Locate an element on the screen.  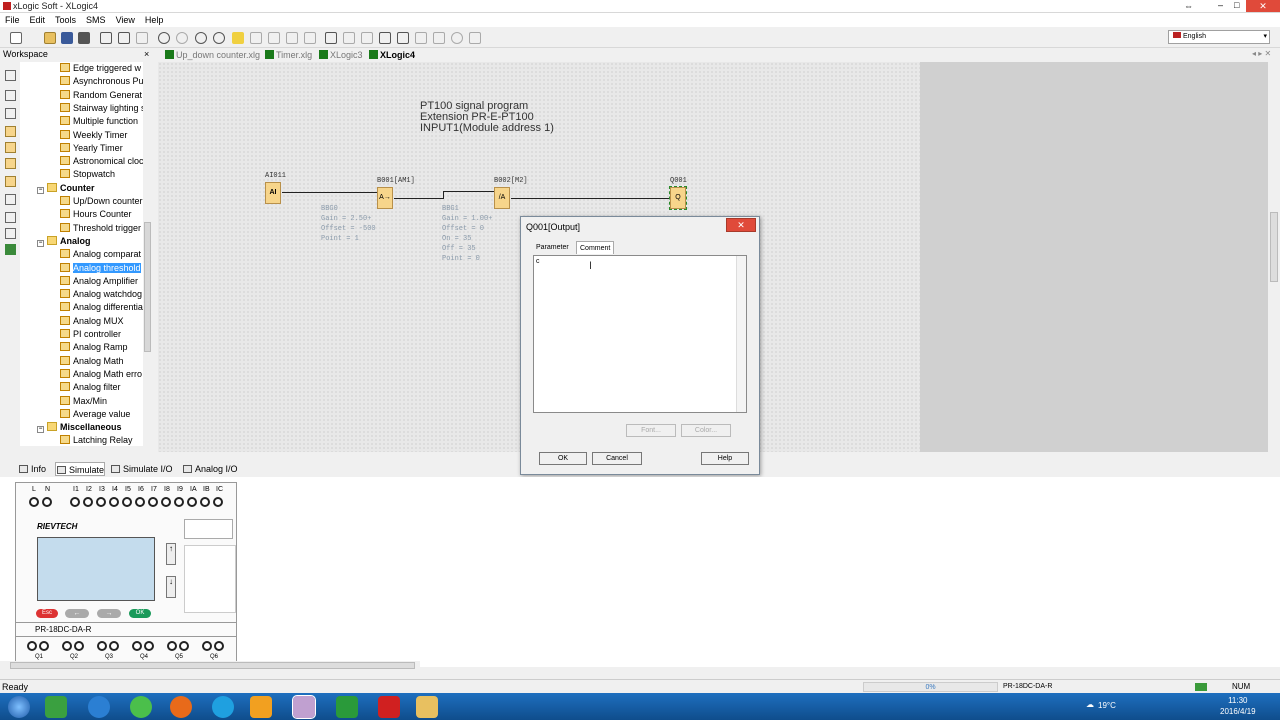
esc-button: Esc is located at coordinates (47, 613).